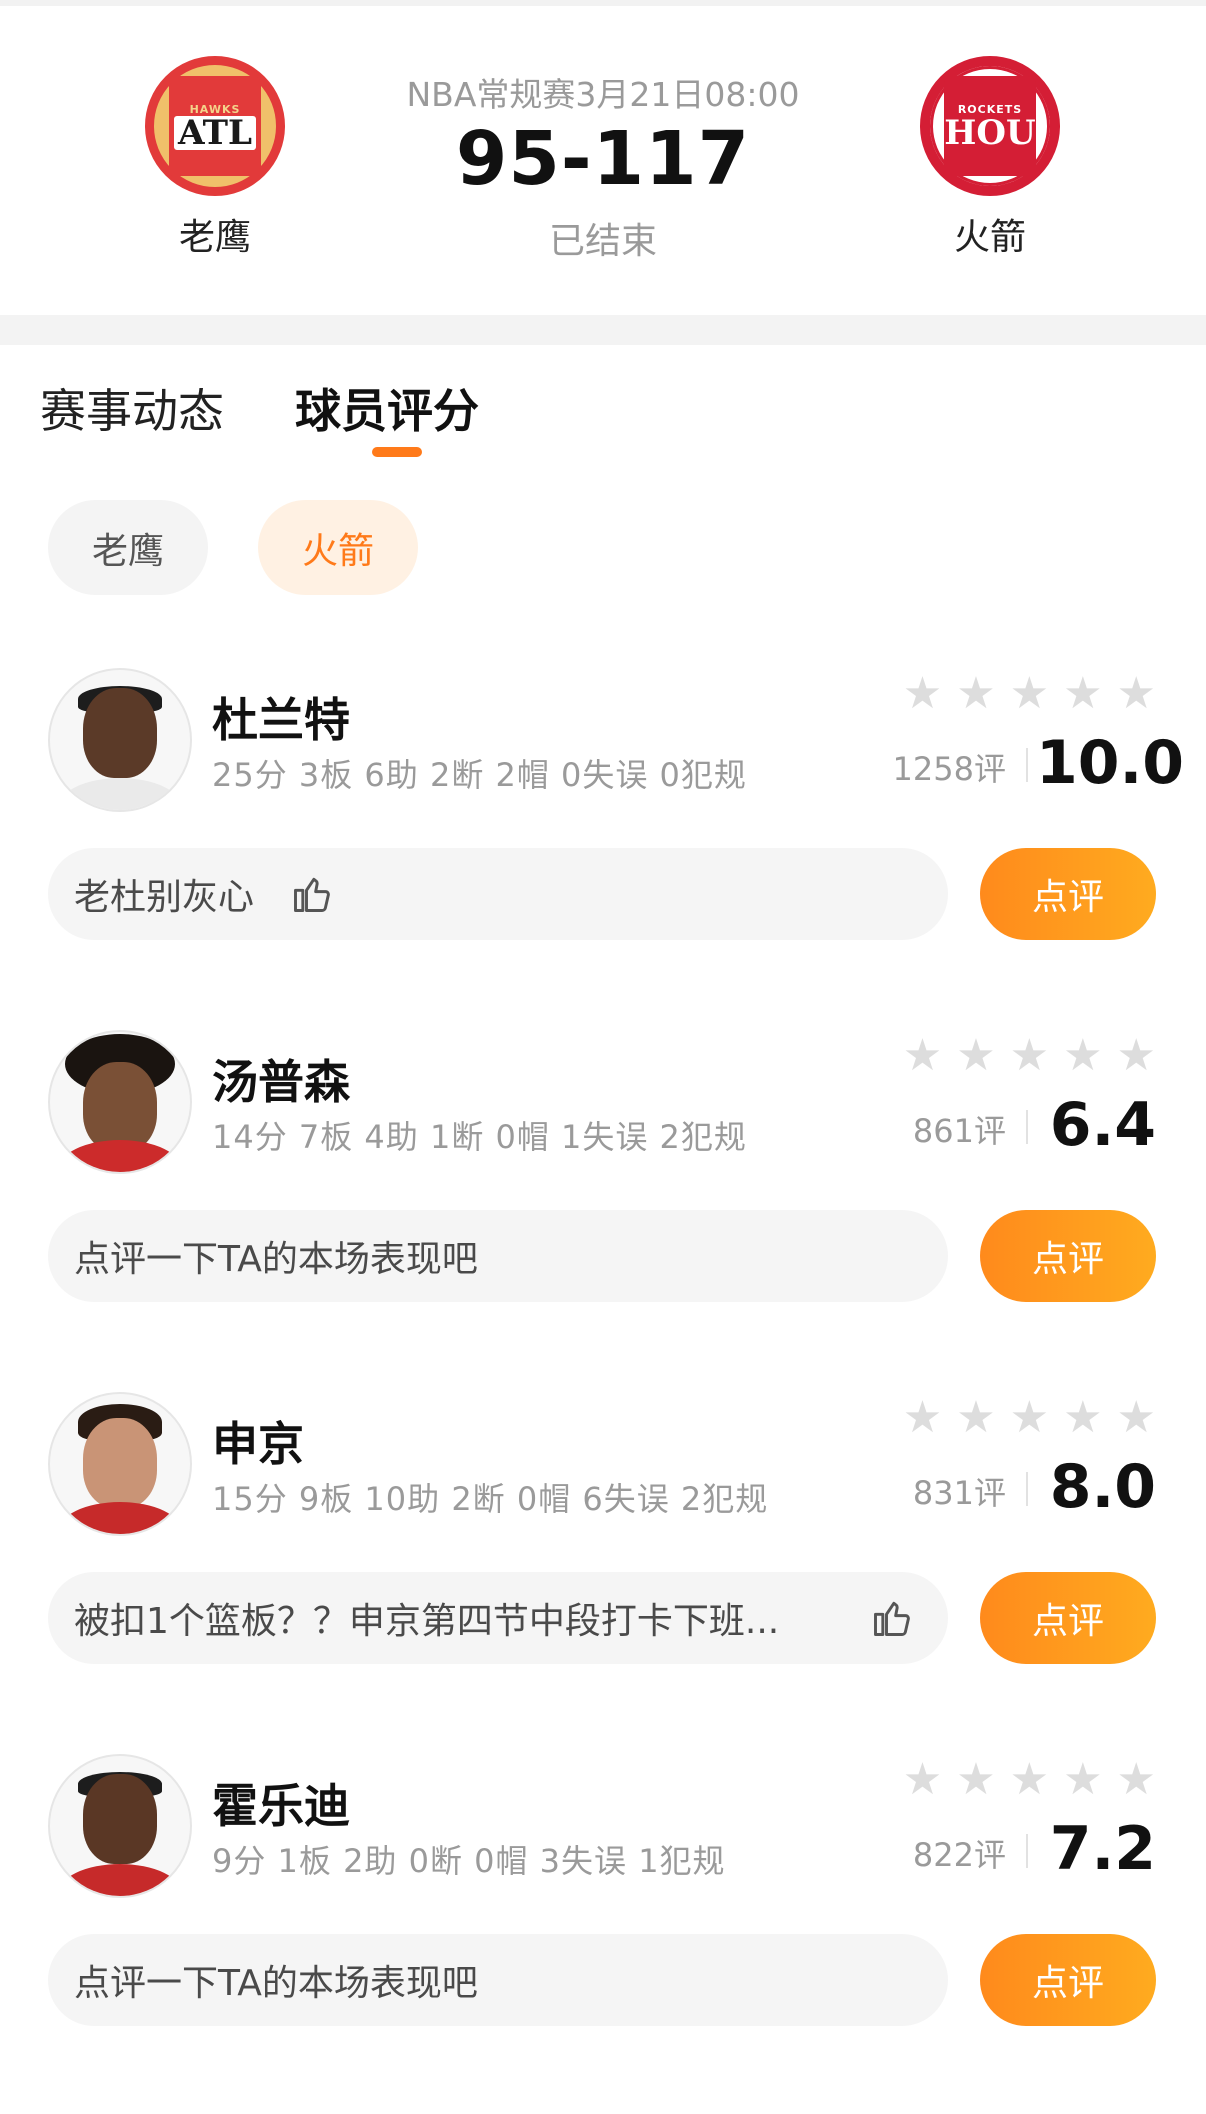  I want to click on player-rating: 6.4, so click(1102, 1125).